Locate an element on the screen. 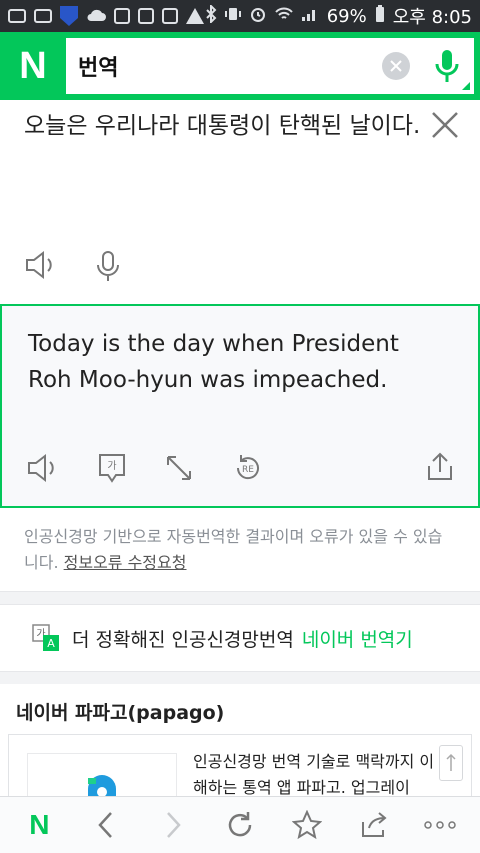 The width and height of the screenshot is (480, 853). refresh-button is located at coordinates (240, 825).